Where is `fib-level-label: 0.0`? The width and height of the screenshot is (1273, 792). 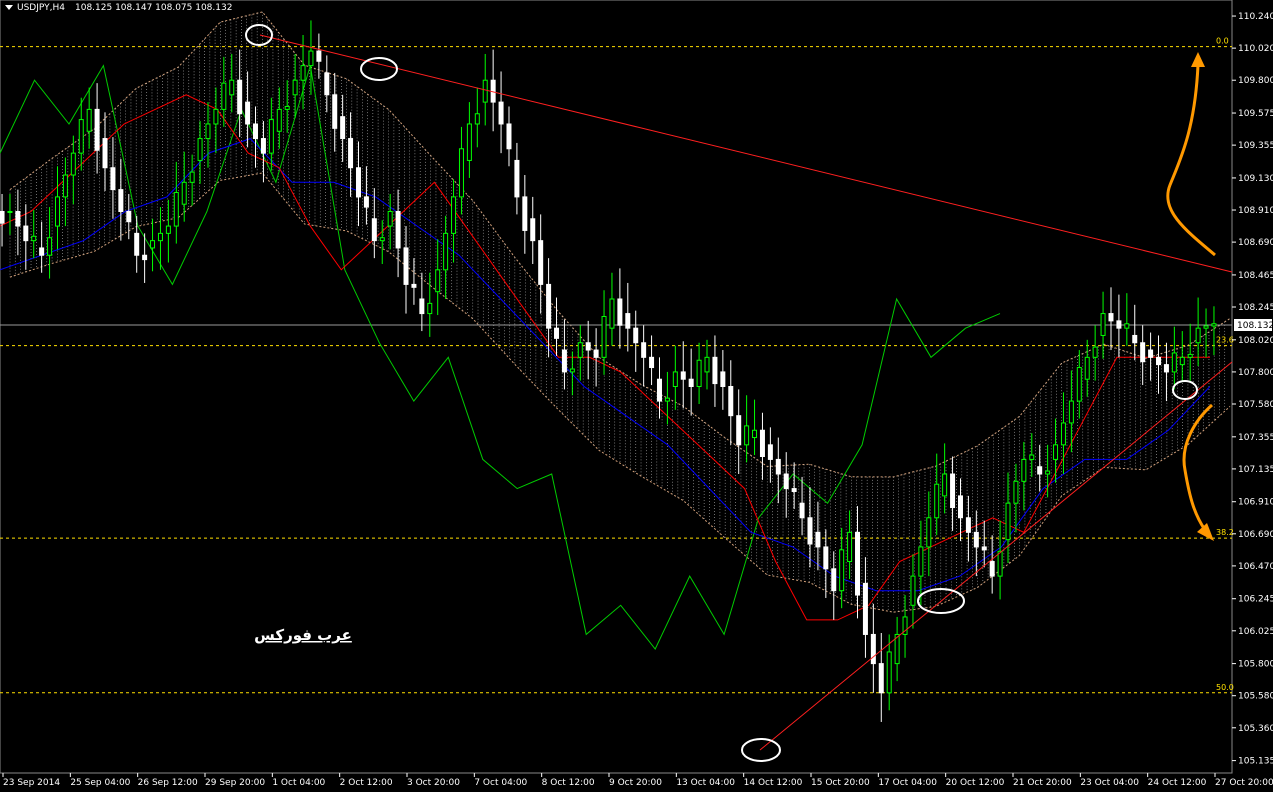
fib-level-label: 0.0 is located at coordinates (1222, 41).